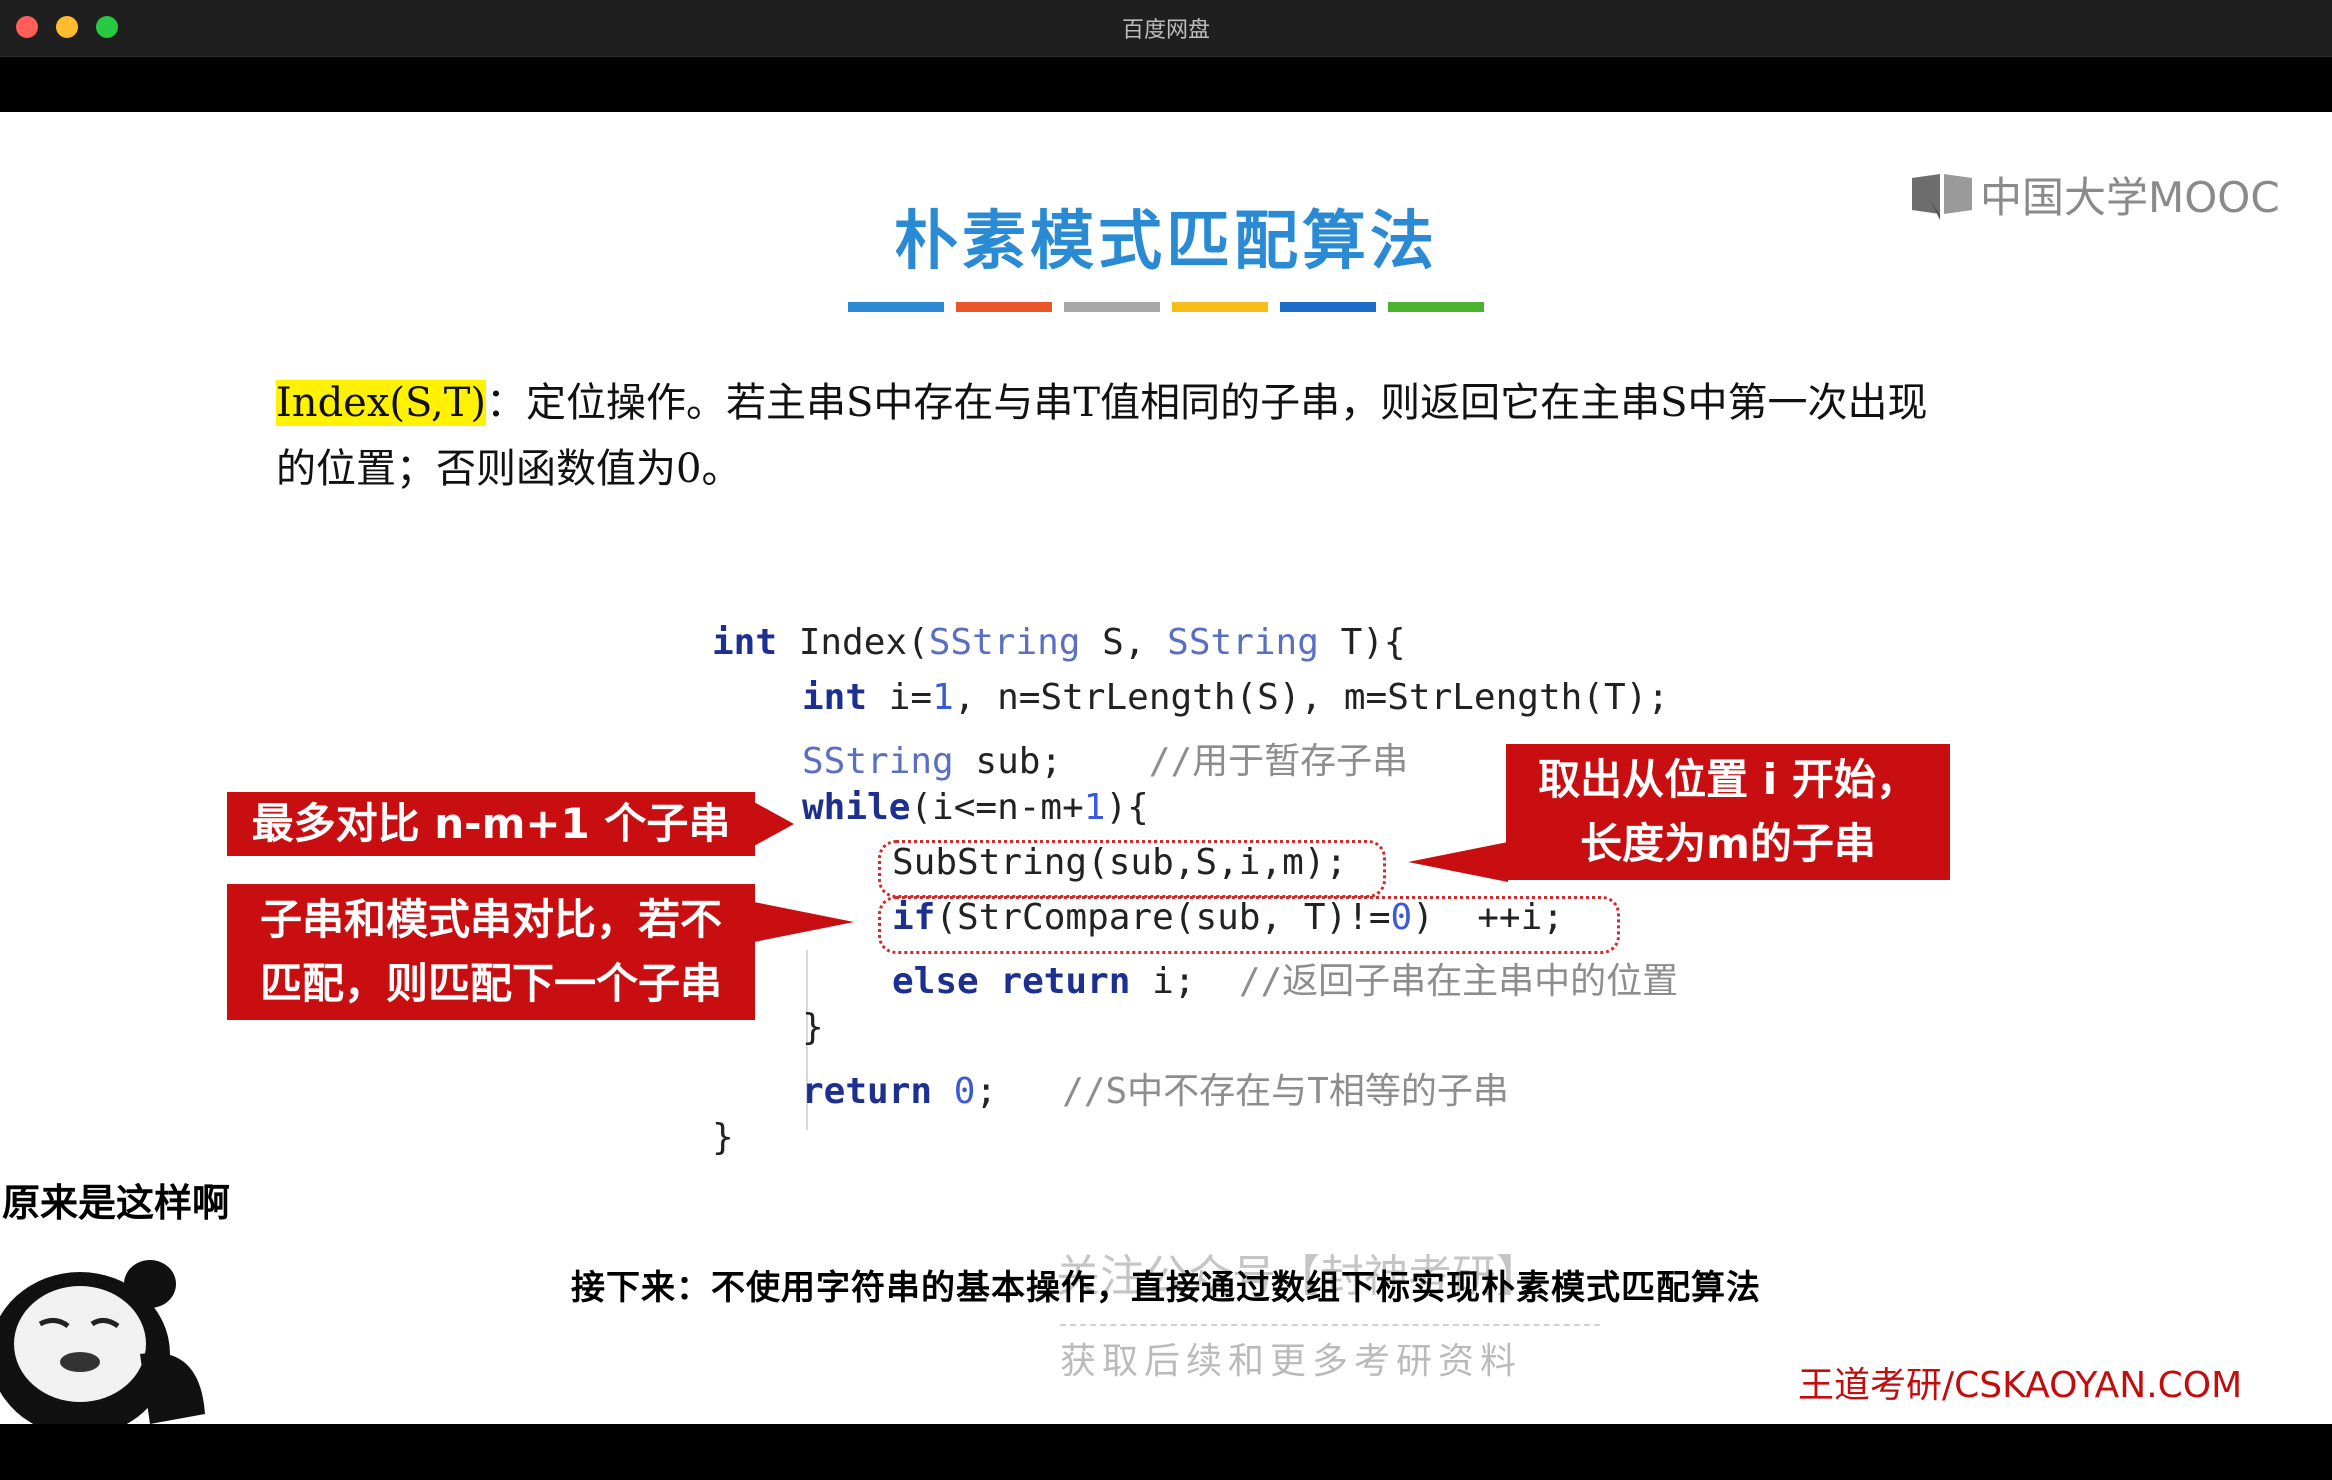  What do you see at coordinates (491, 824) in the screenshot?
I see `loop-count-callout: 最多对比 n-m+1 个子串` at bounding box center [491, 824].